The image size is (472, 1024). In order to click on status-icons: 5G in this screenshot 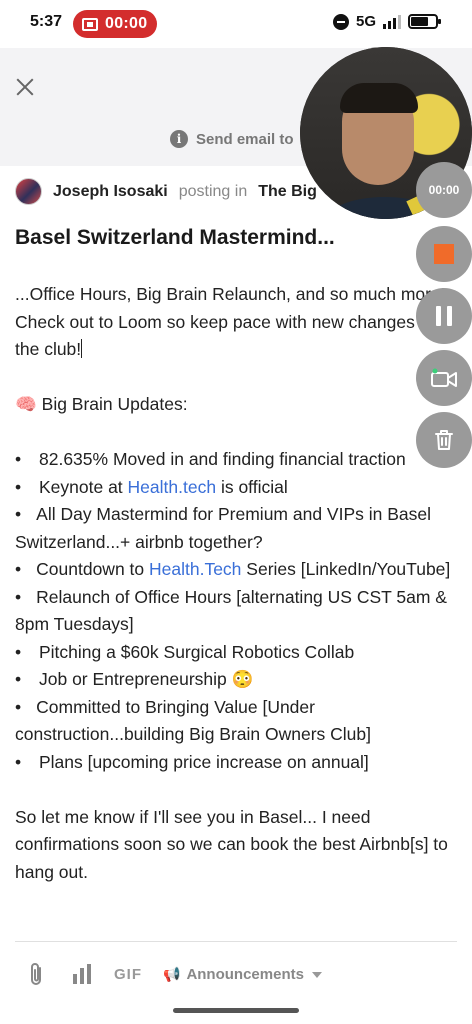, I will do `click(386, 21)`.